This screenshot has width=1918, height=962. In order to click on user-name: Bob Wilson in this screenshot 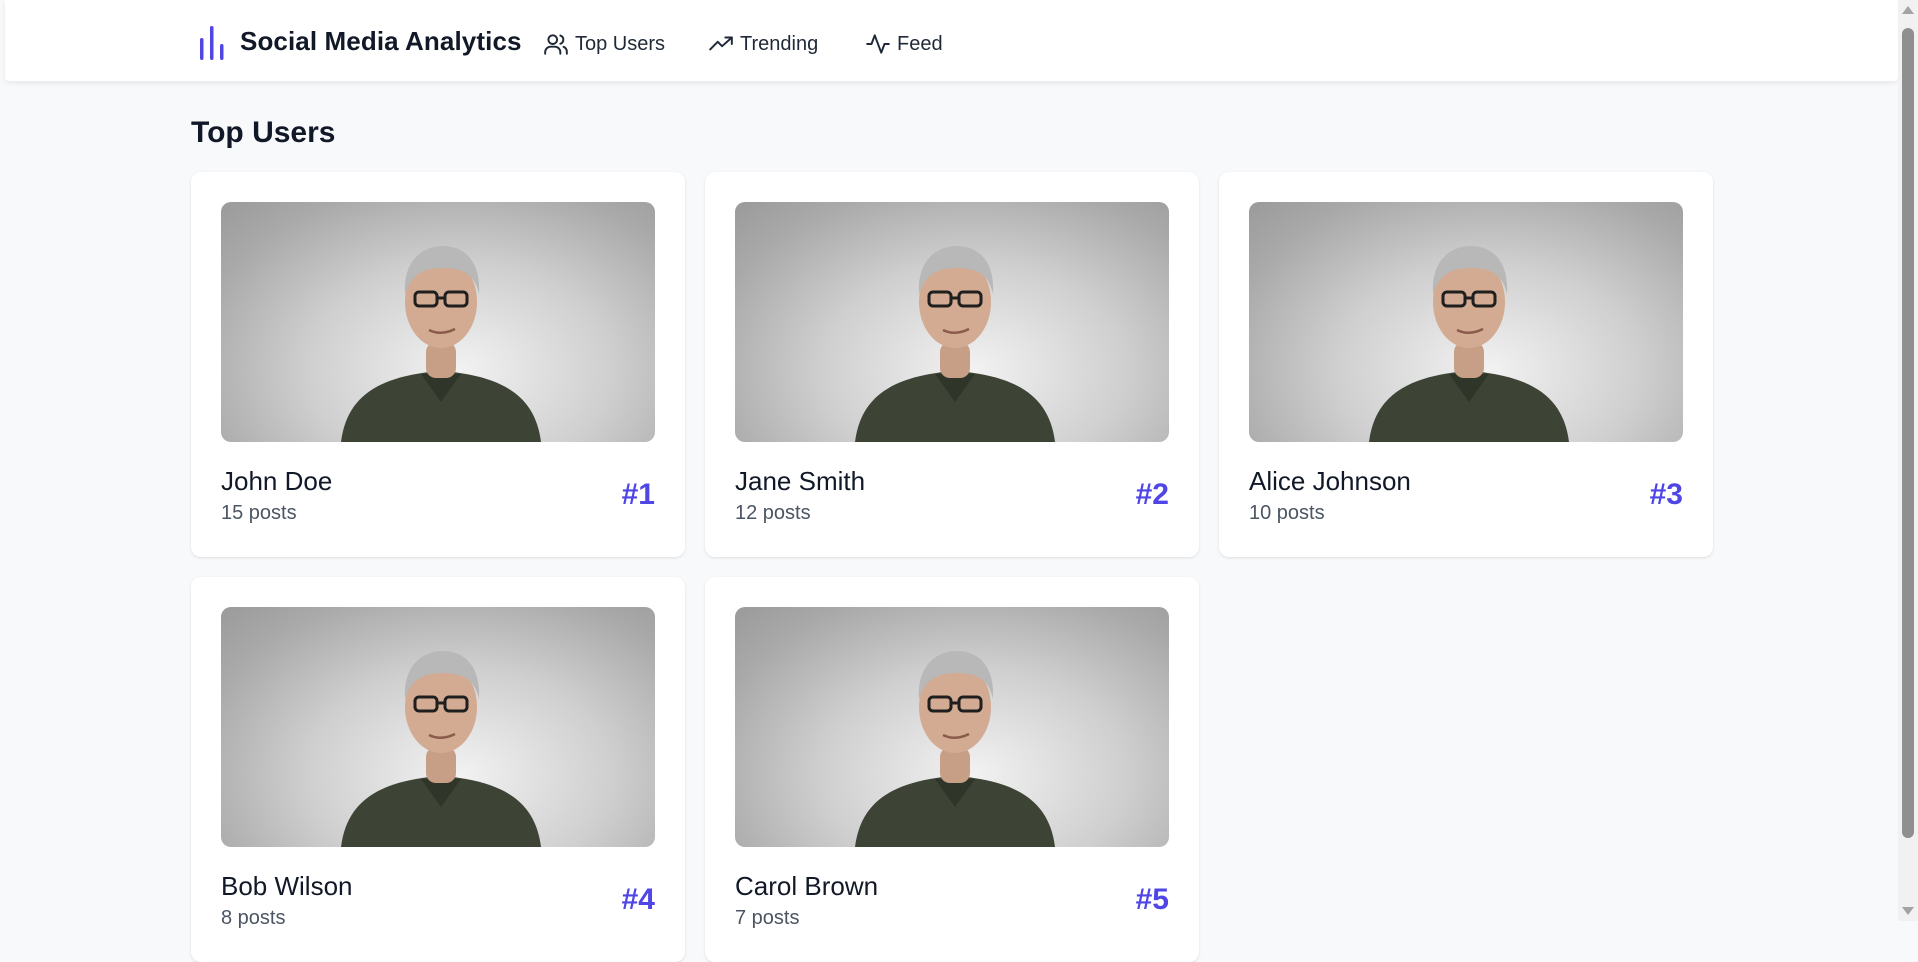, I will do `click(287, 886)`.